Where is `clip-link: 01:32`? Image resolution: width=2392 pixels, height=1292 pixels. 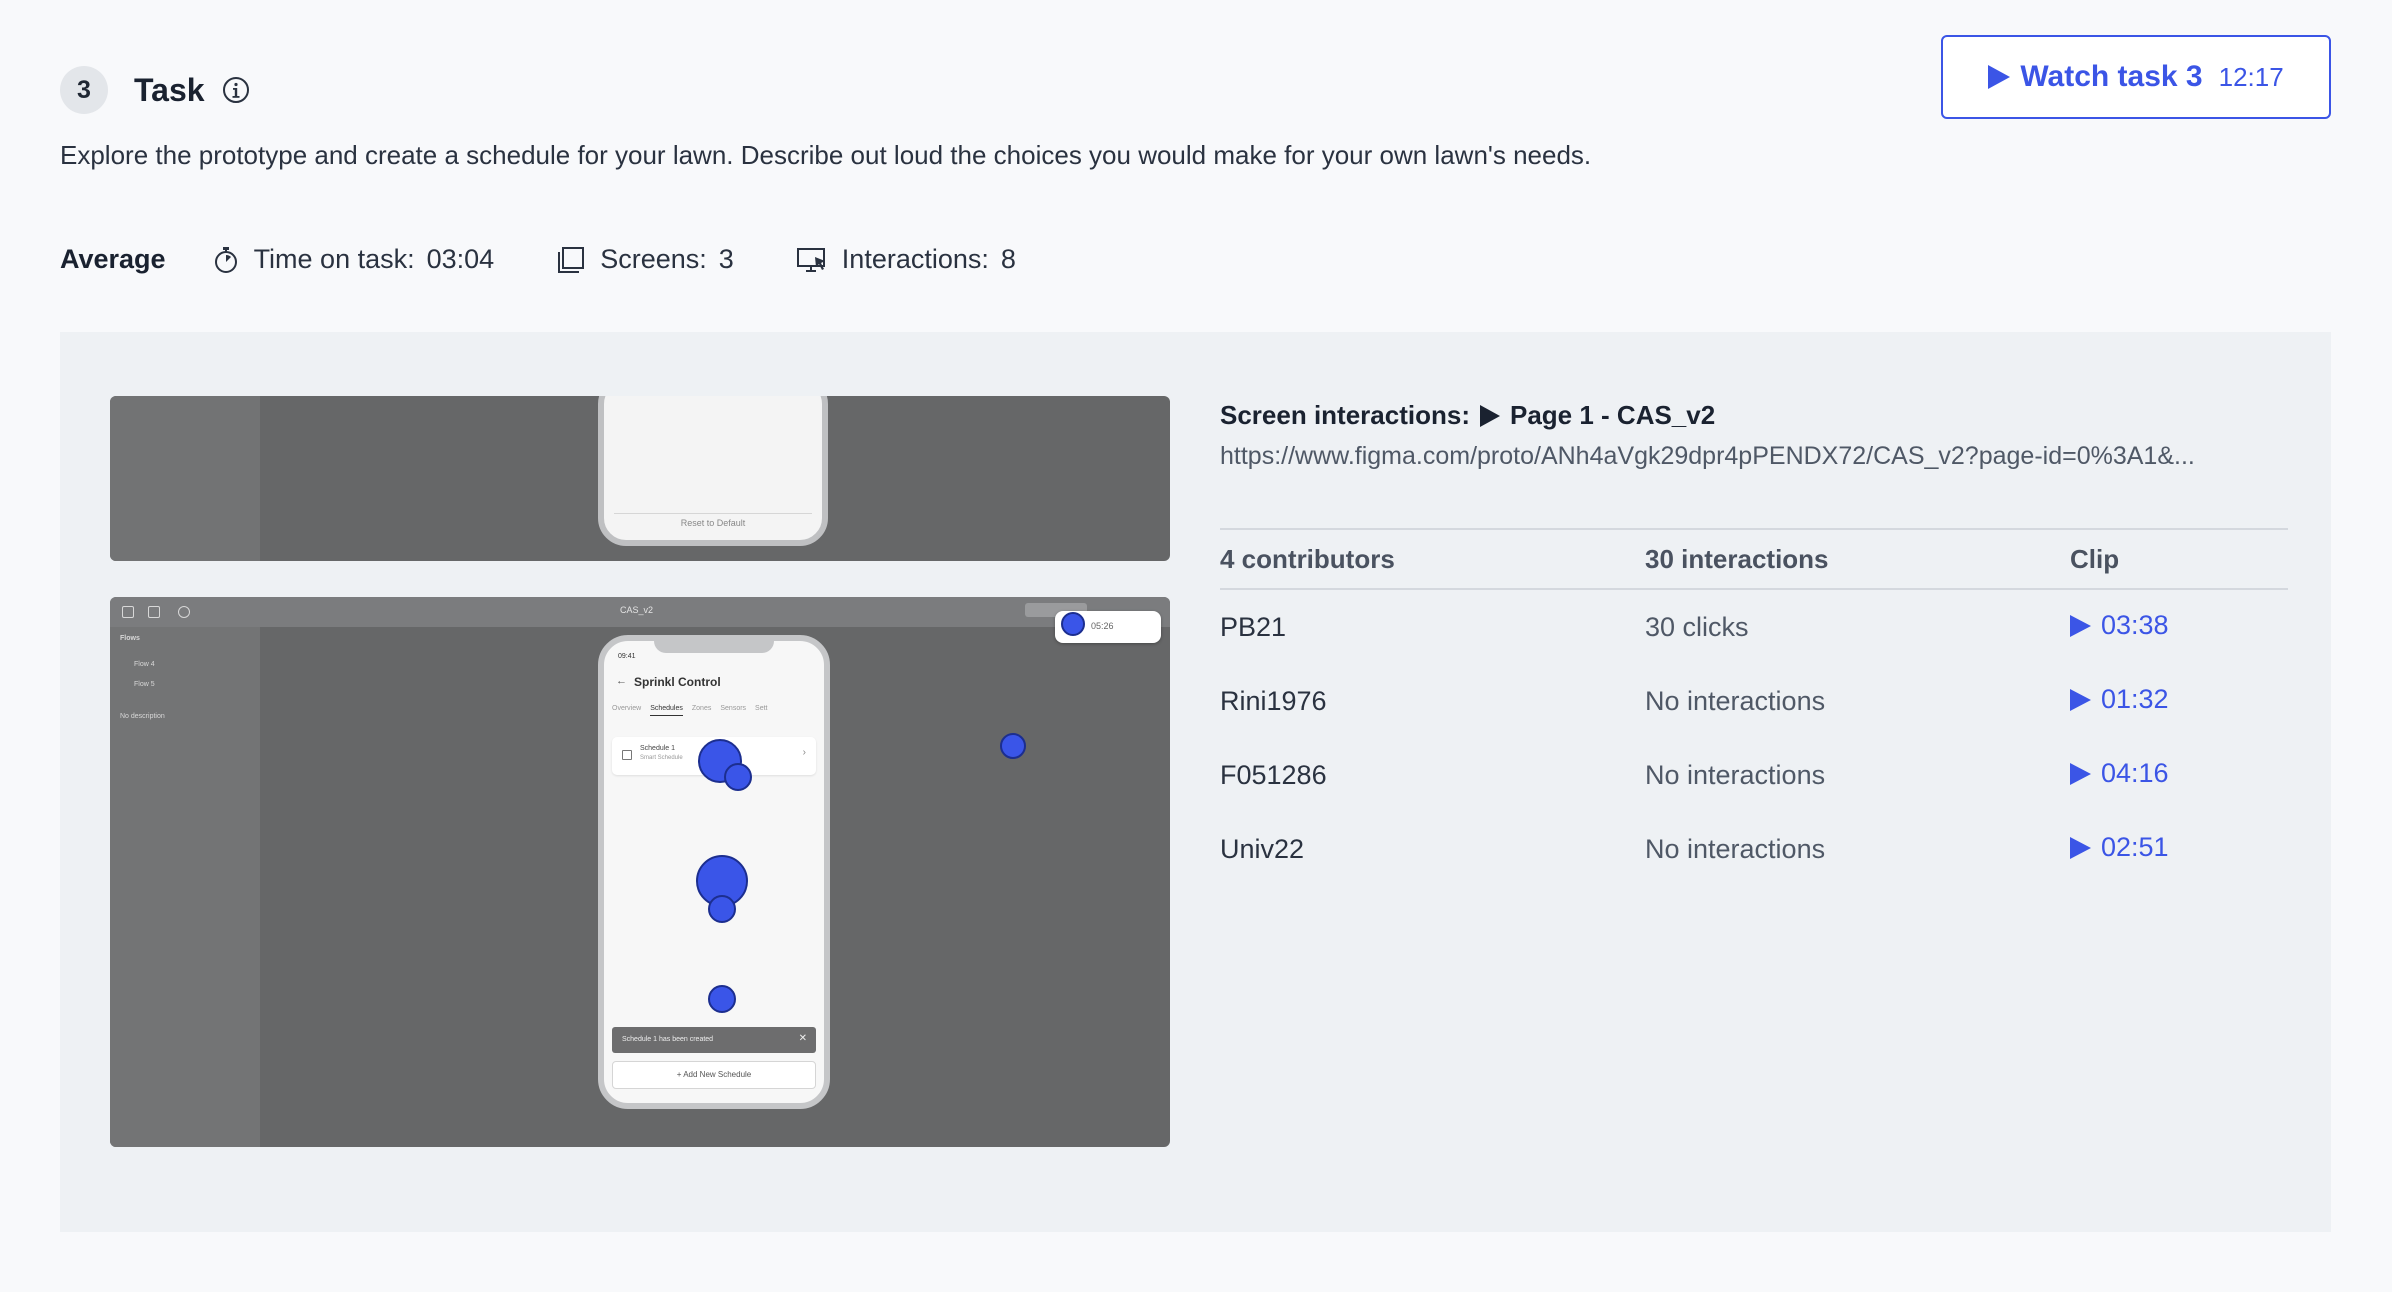 clip-link: 01:32 is located at coordinates (2119, 699).